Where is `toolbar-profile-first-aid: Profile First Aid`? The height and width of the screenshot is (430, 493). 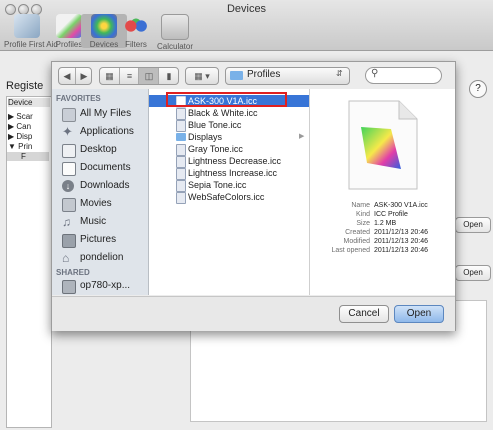 toolbar-profile-first-aid: Profile First Aid is located at coordinates (31, 31).